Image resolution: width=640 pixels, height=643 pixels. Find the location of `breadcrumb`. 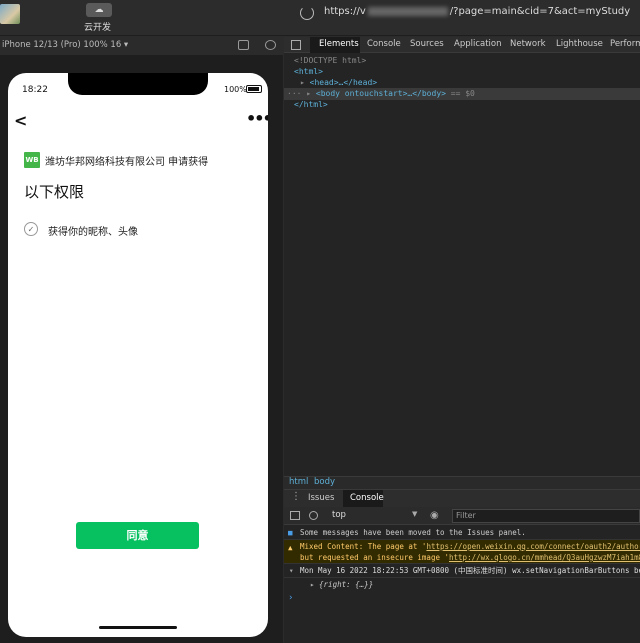

breadcrumb is located at coordinates (462, 482).